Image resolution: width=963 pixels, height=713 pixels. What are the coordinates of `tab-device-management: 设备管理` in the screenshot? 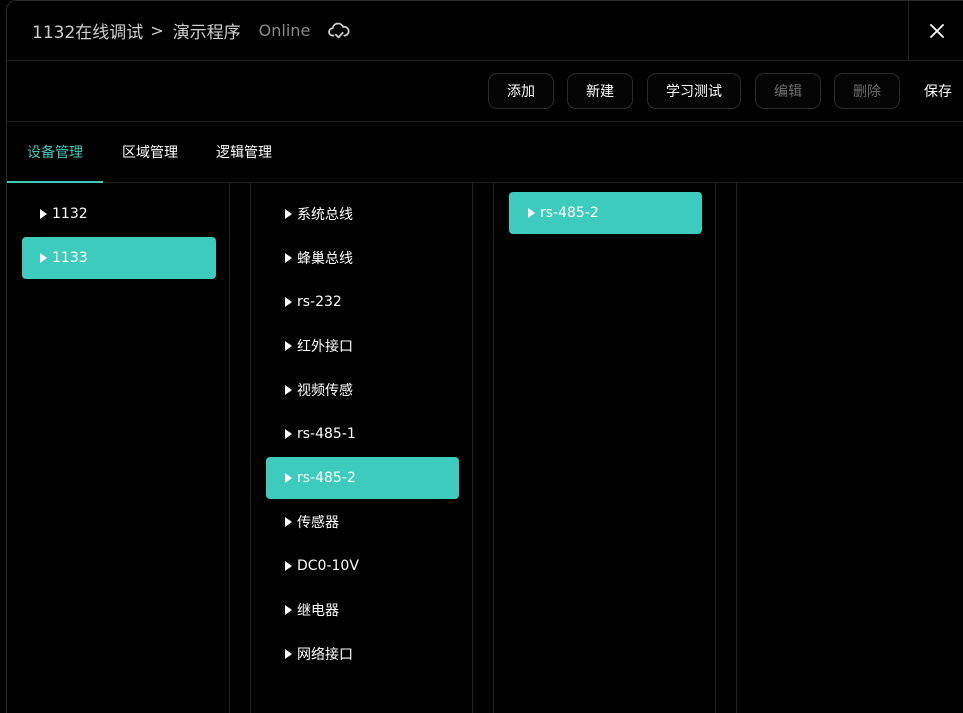 It's located at (55, 152).